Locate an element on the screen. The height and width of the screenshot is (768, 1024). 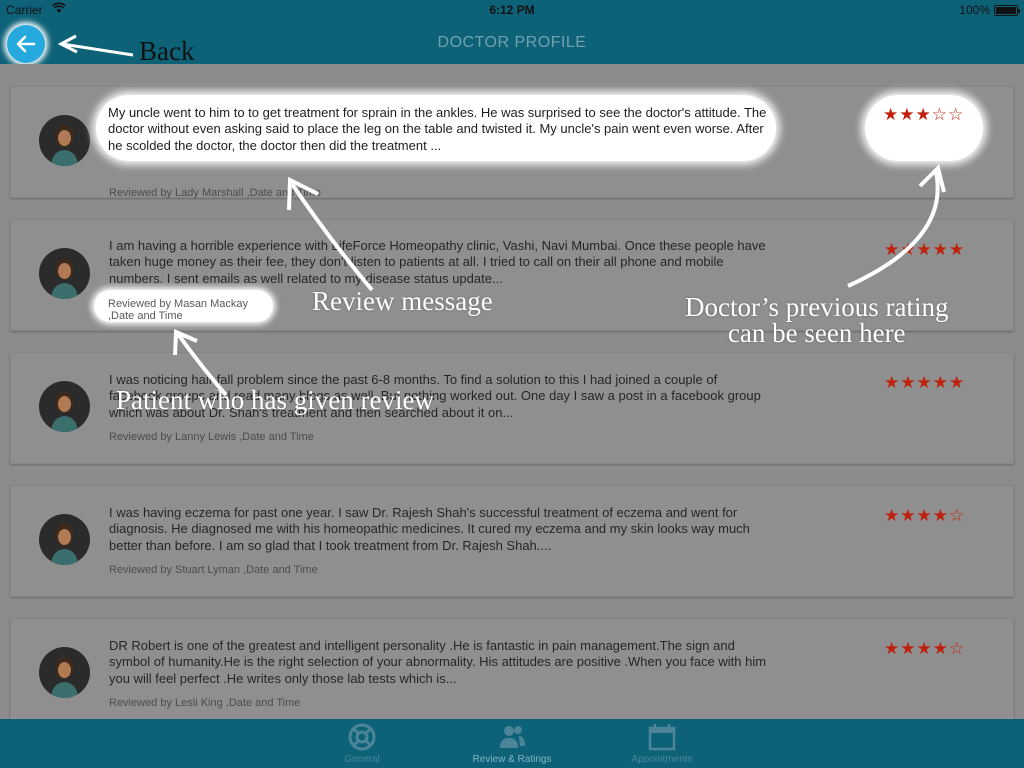
annotation-review-message: Review message is located at coordinates (402, 301).